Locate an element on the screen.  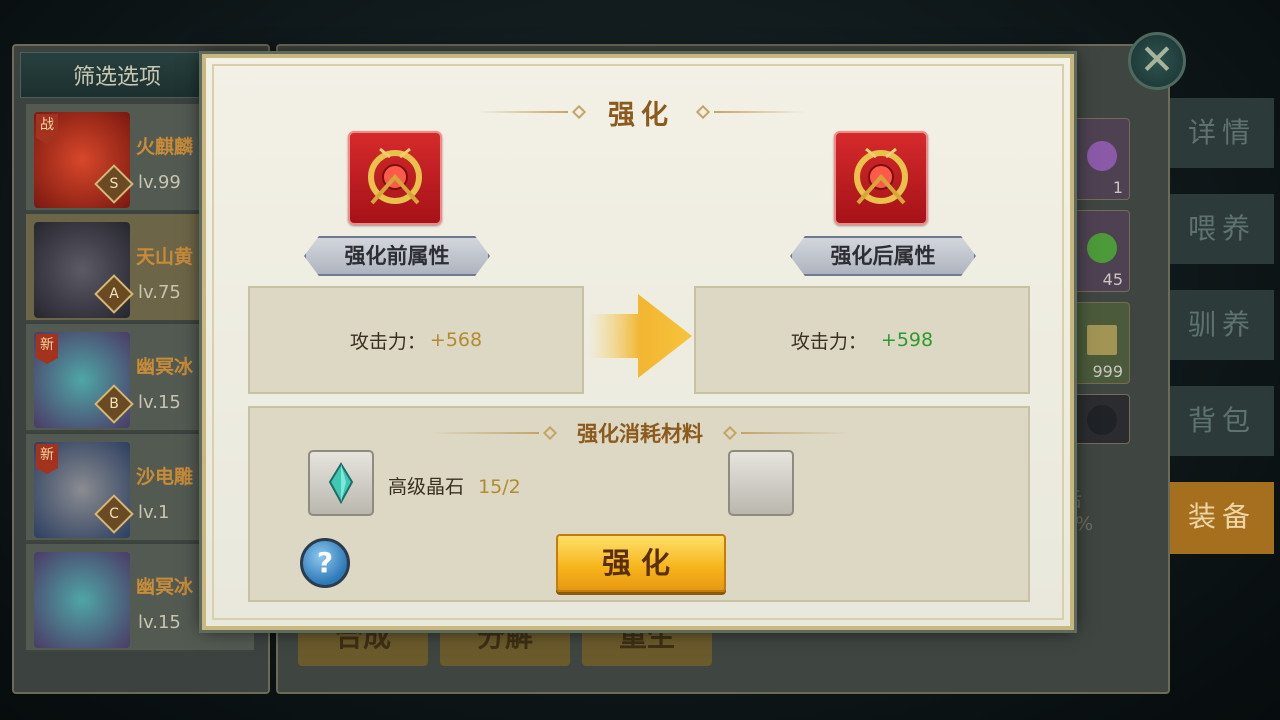
tab-tame: 驯养 is located at coordinates (1222, 325).